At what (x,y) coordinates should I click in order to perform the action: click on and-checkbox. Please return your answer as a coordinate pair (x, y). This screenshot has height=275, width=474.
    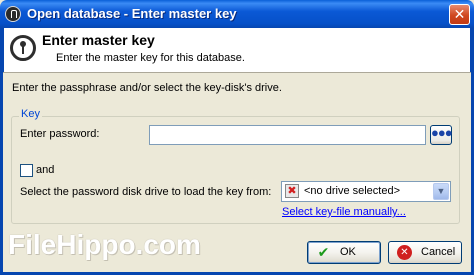
    Looking at the image, I should click on (26, 170).